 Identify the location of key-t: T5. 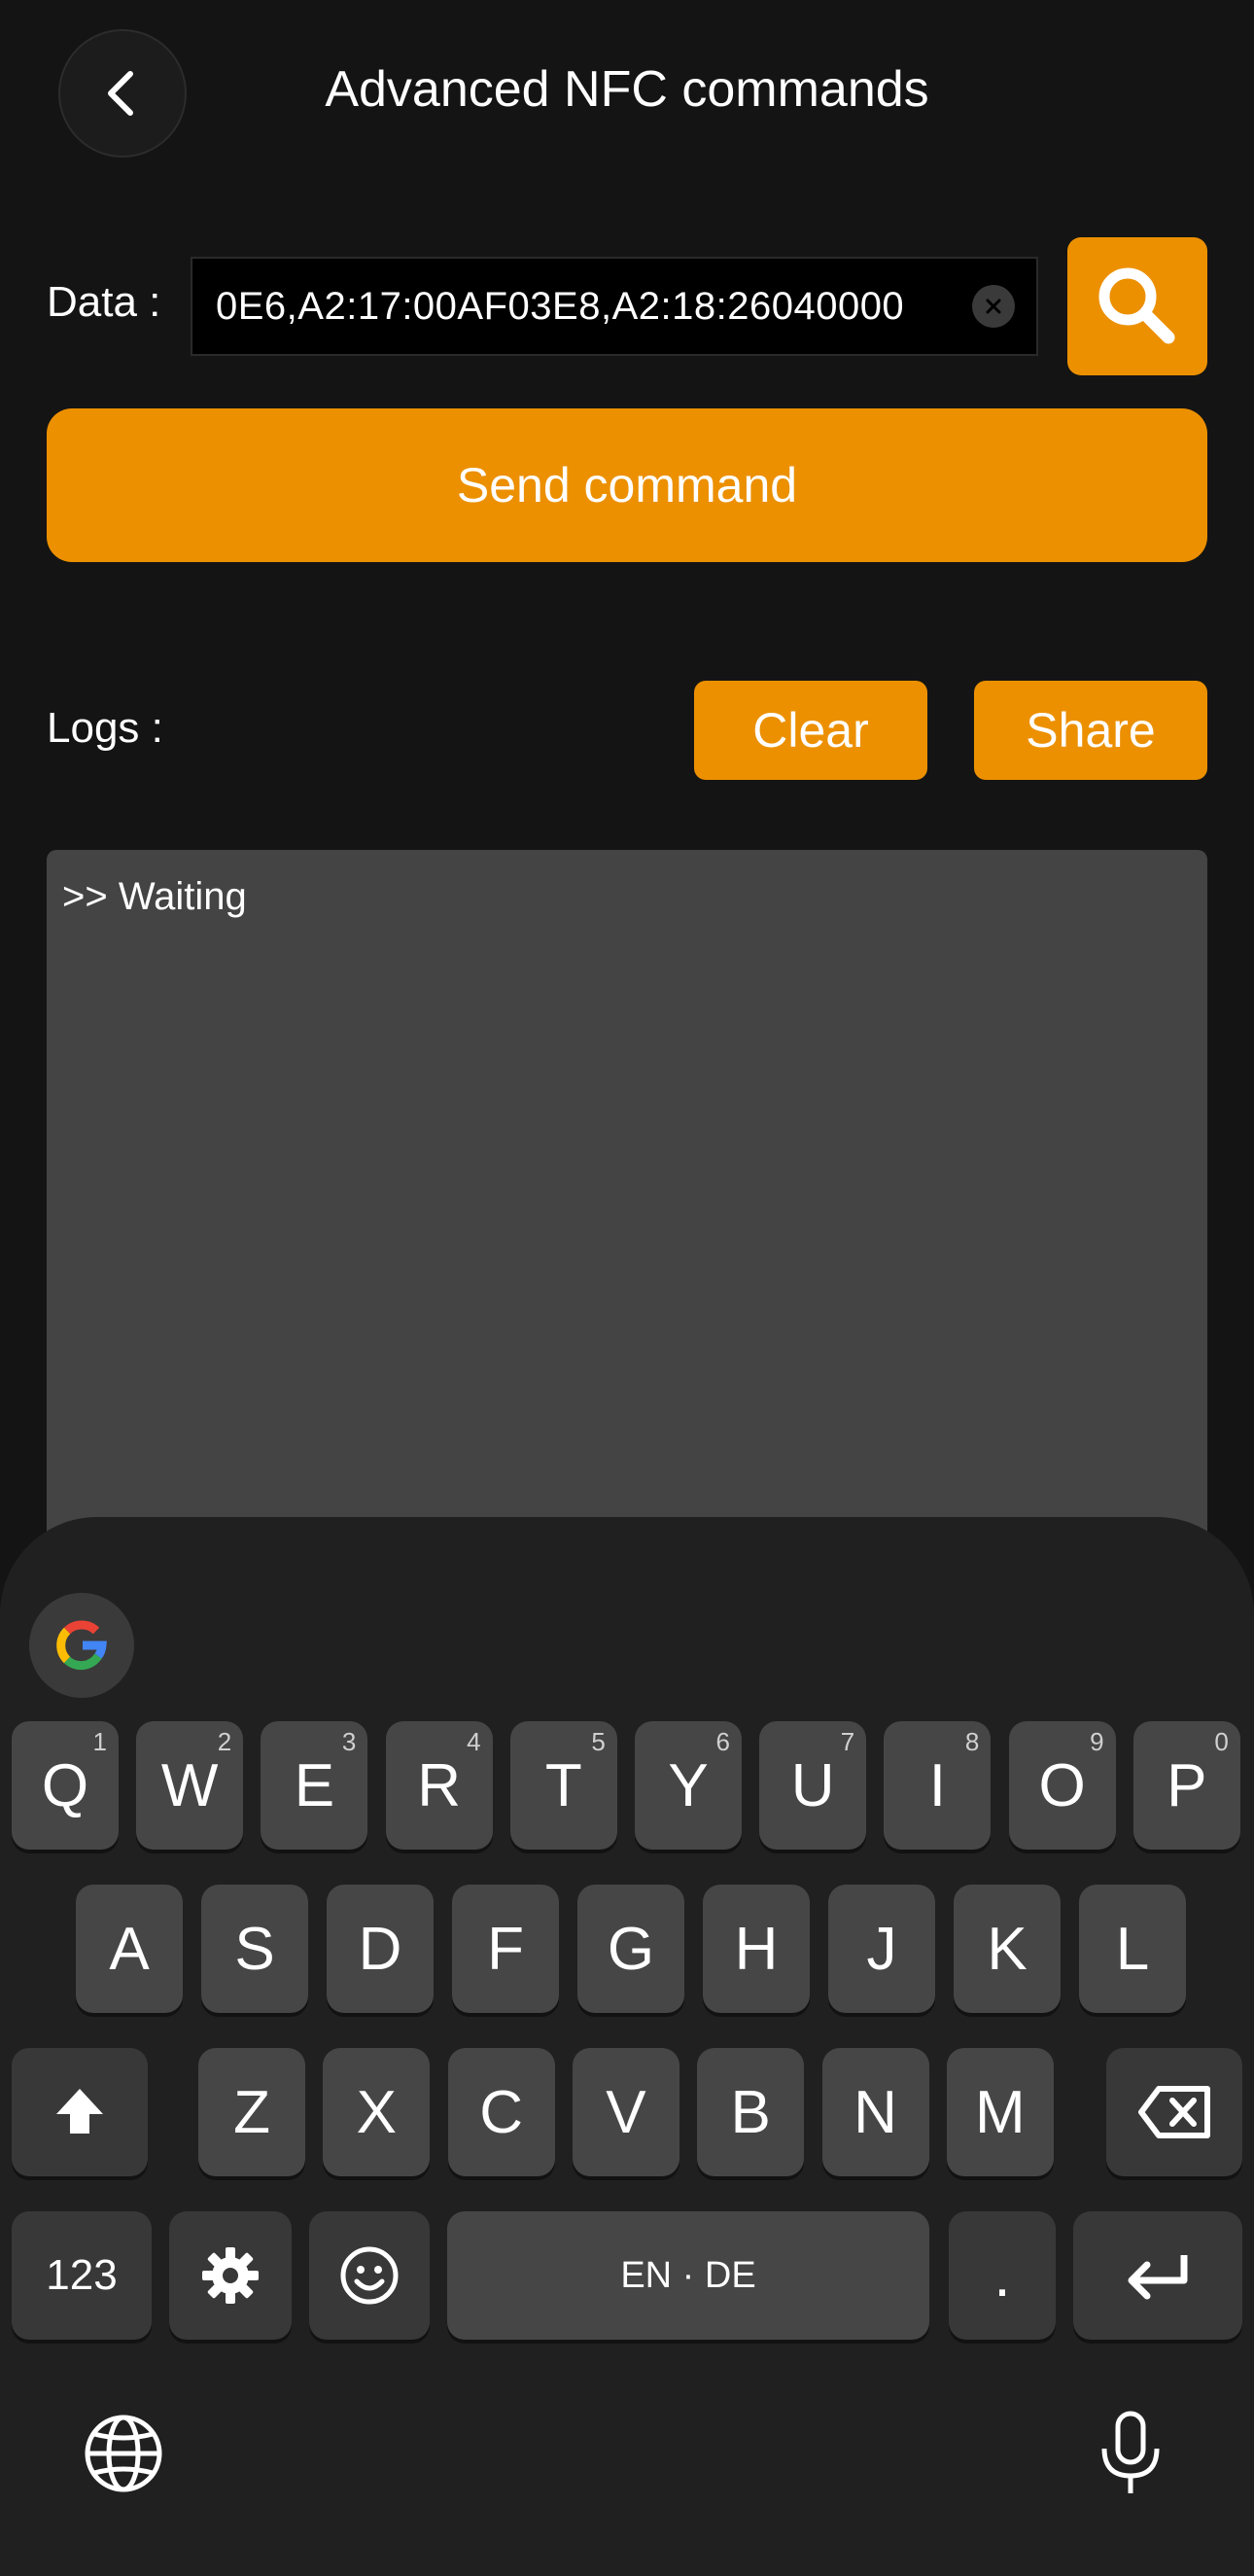
(563, 1786).